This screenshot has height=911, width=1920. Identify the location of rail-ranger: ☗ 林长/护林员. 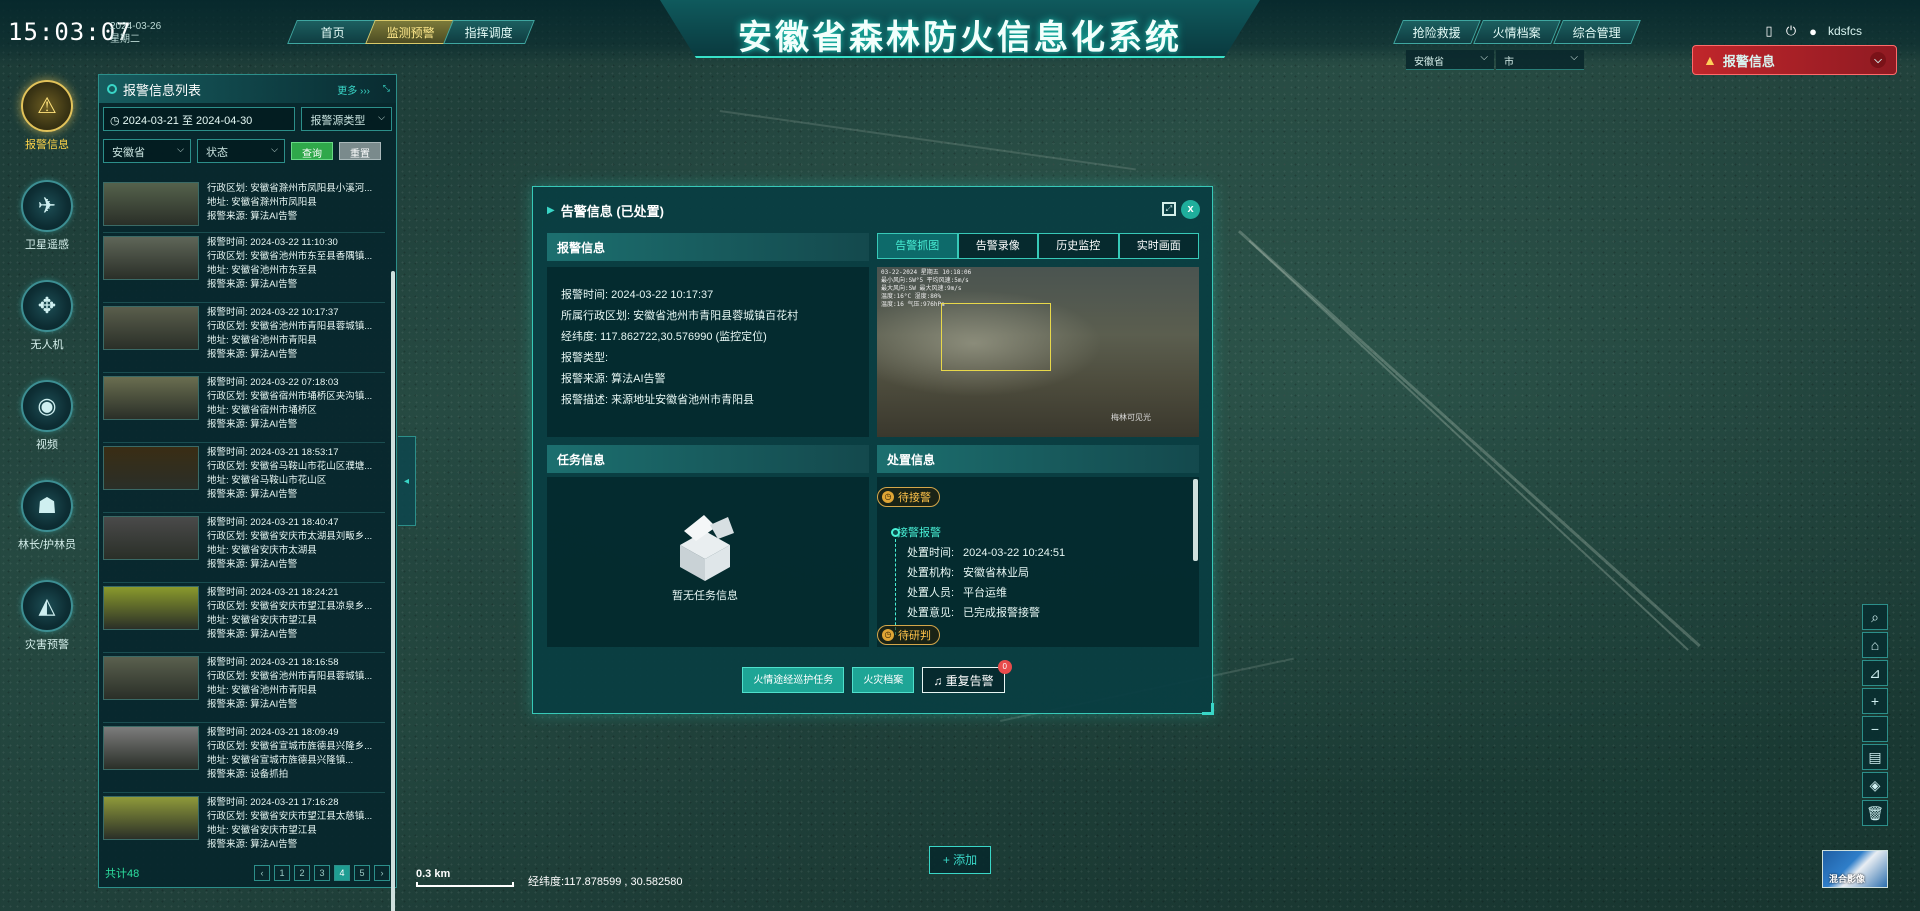
(47, 516).